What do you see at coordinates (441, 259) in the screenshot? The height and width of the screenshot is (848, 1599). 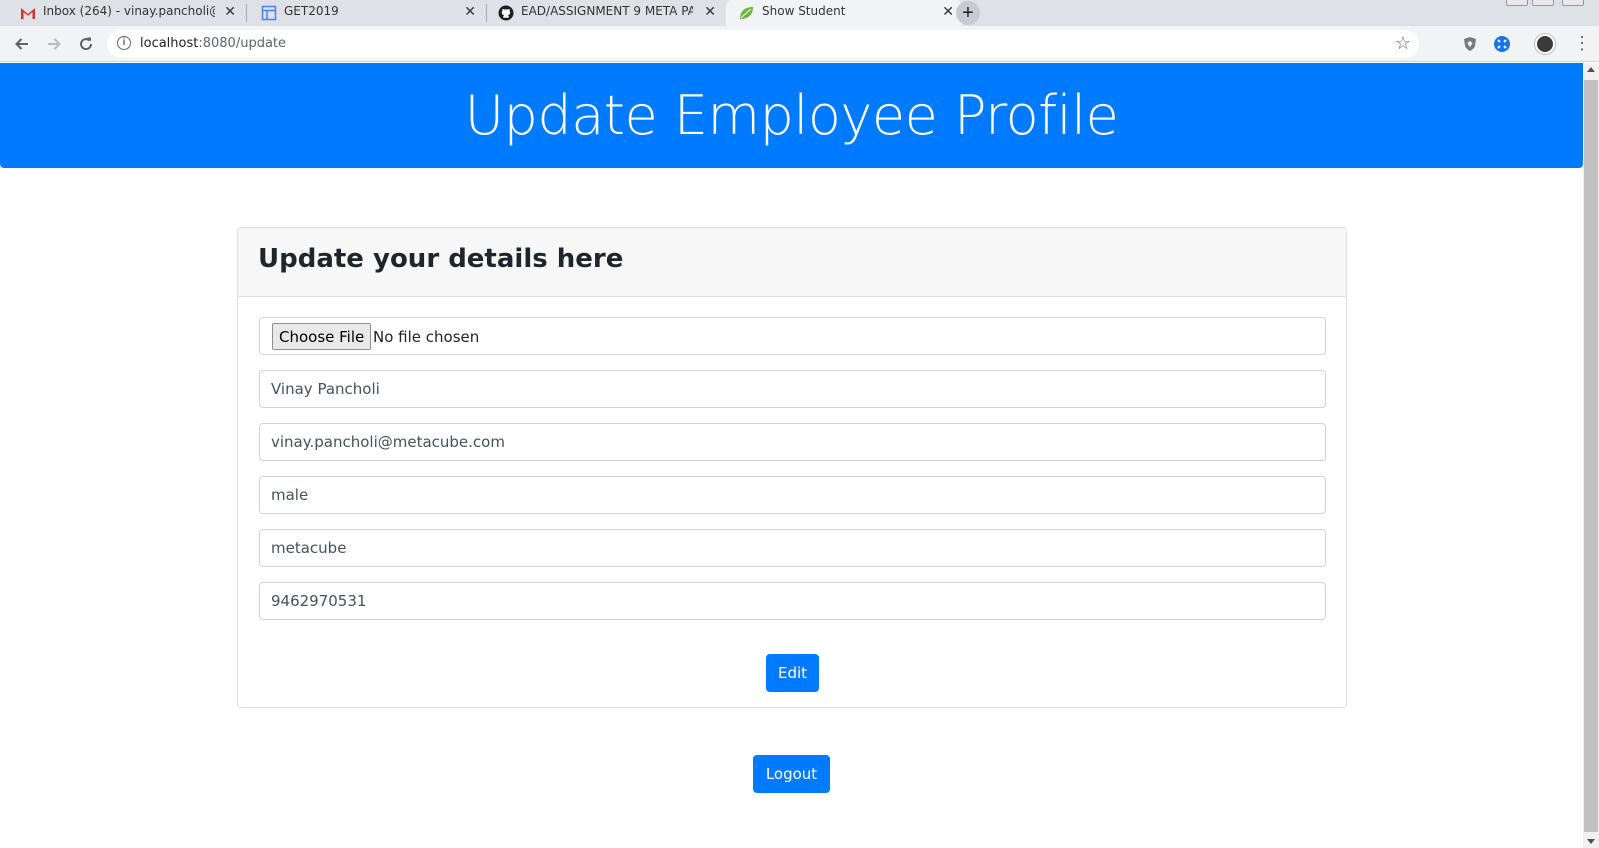 I see `card-title: Update your details here` at bounding box center [441, 259].